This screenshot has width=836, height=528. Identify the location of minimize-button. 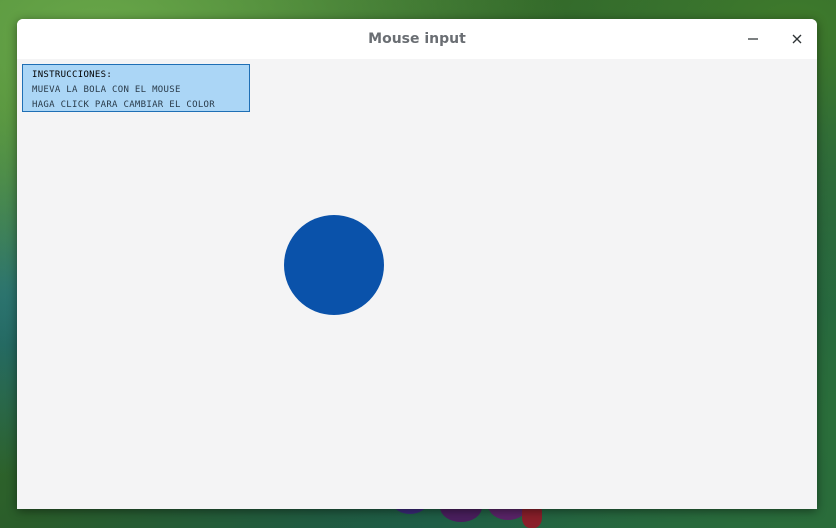
(753, 39).